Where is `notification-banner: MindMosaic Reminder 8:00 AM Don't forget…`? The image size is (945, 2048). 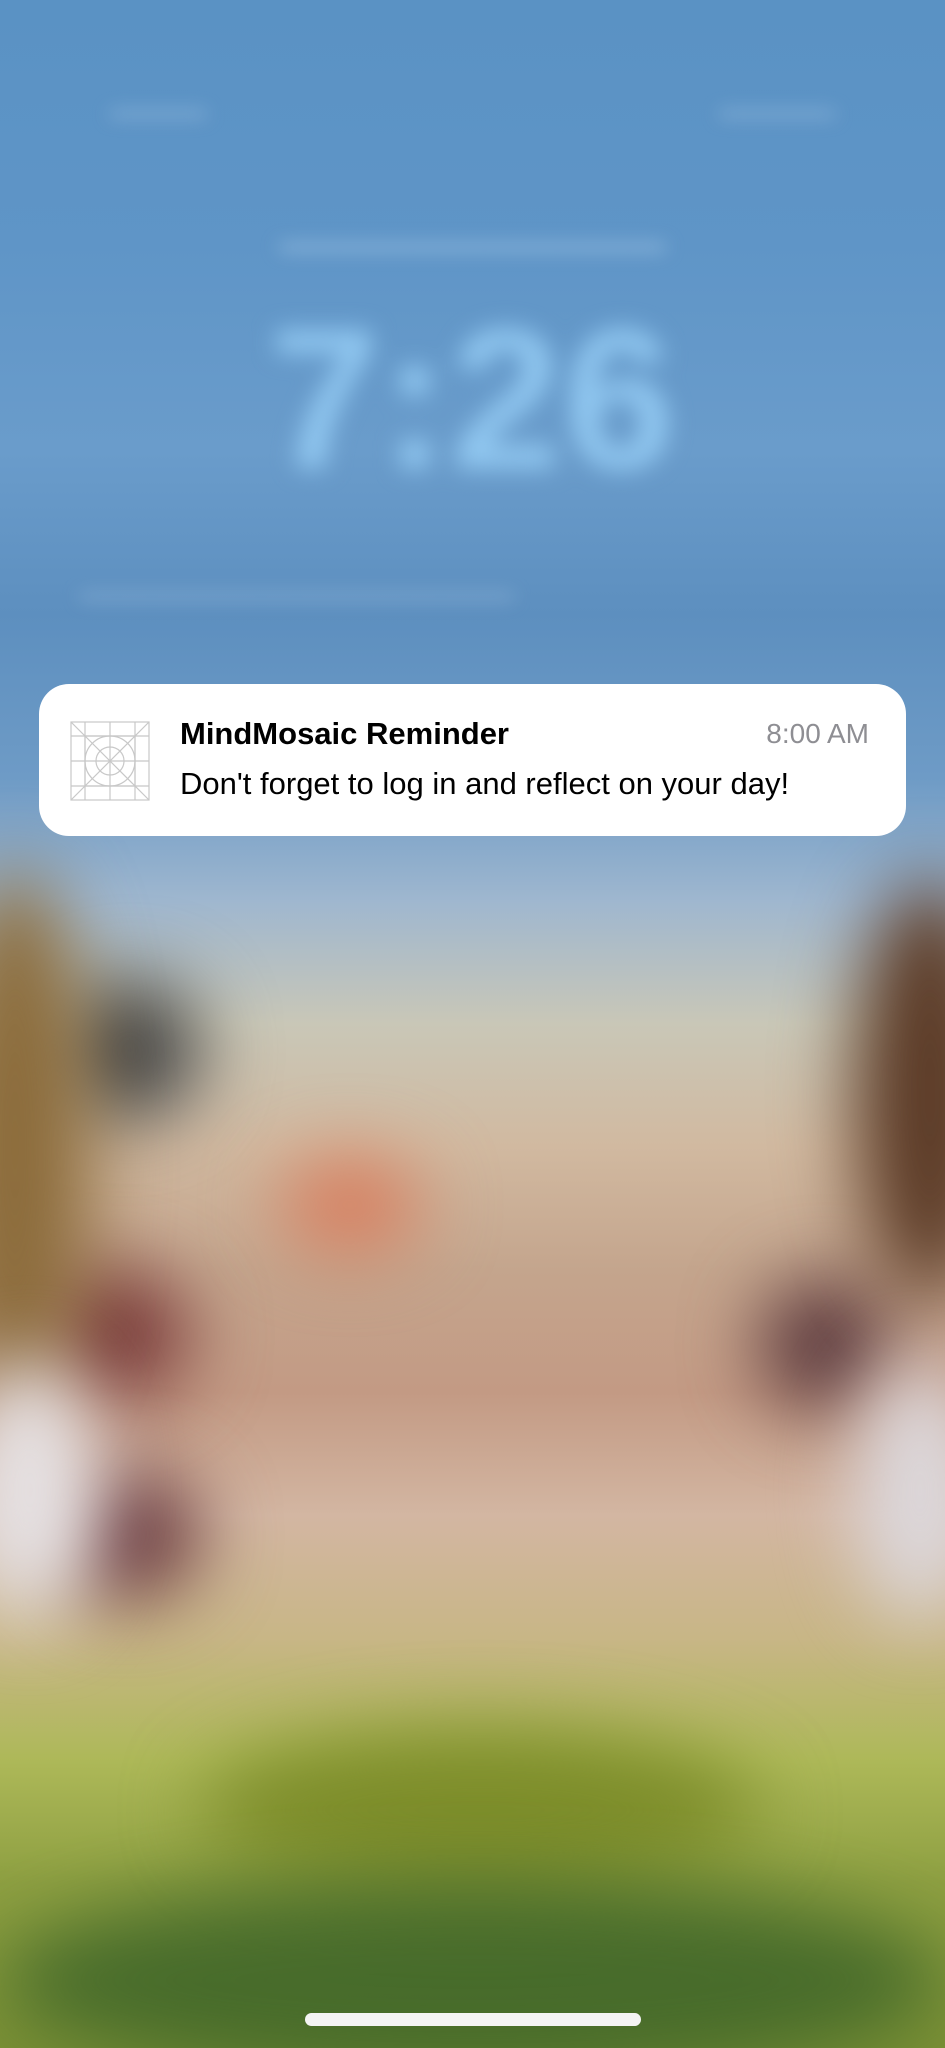 notification-banner: MindMosaic Reminder 8:00 AM Don't forget… is located at coordinates (472, 760).